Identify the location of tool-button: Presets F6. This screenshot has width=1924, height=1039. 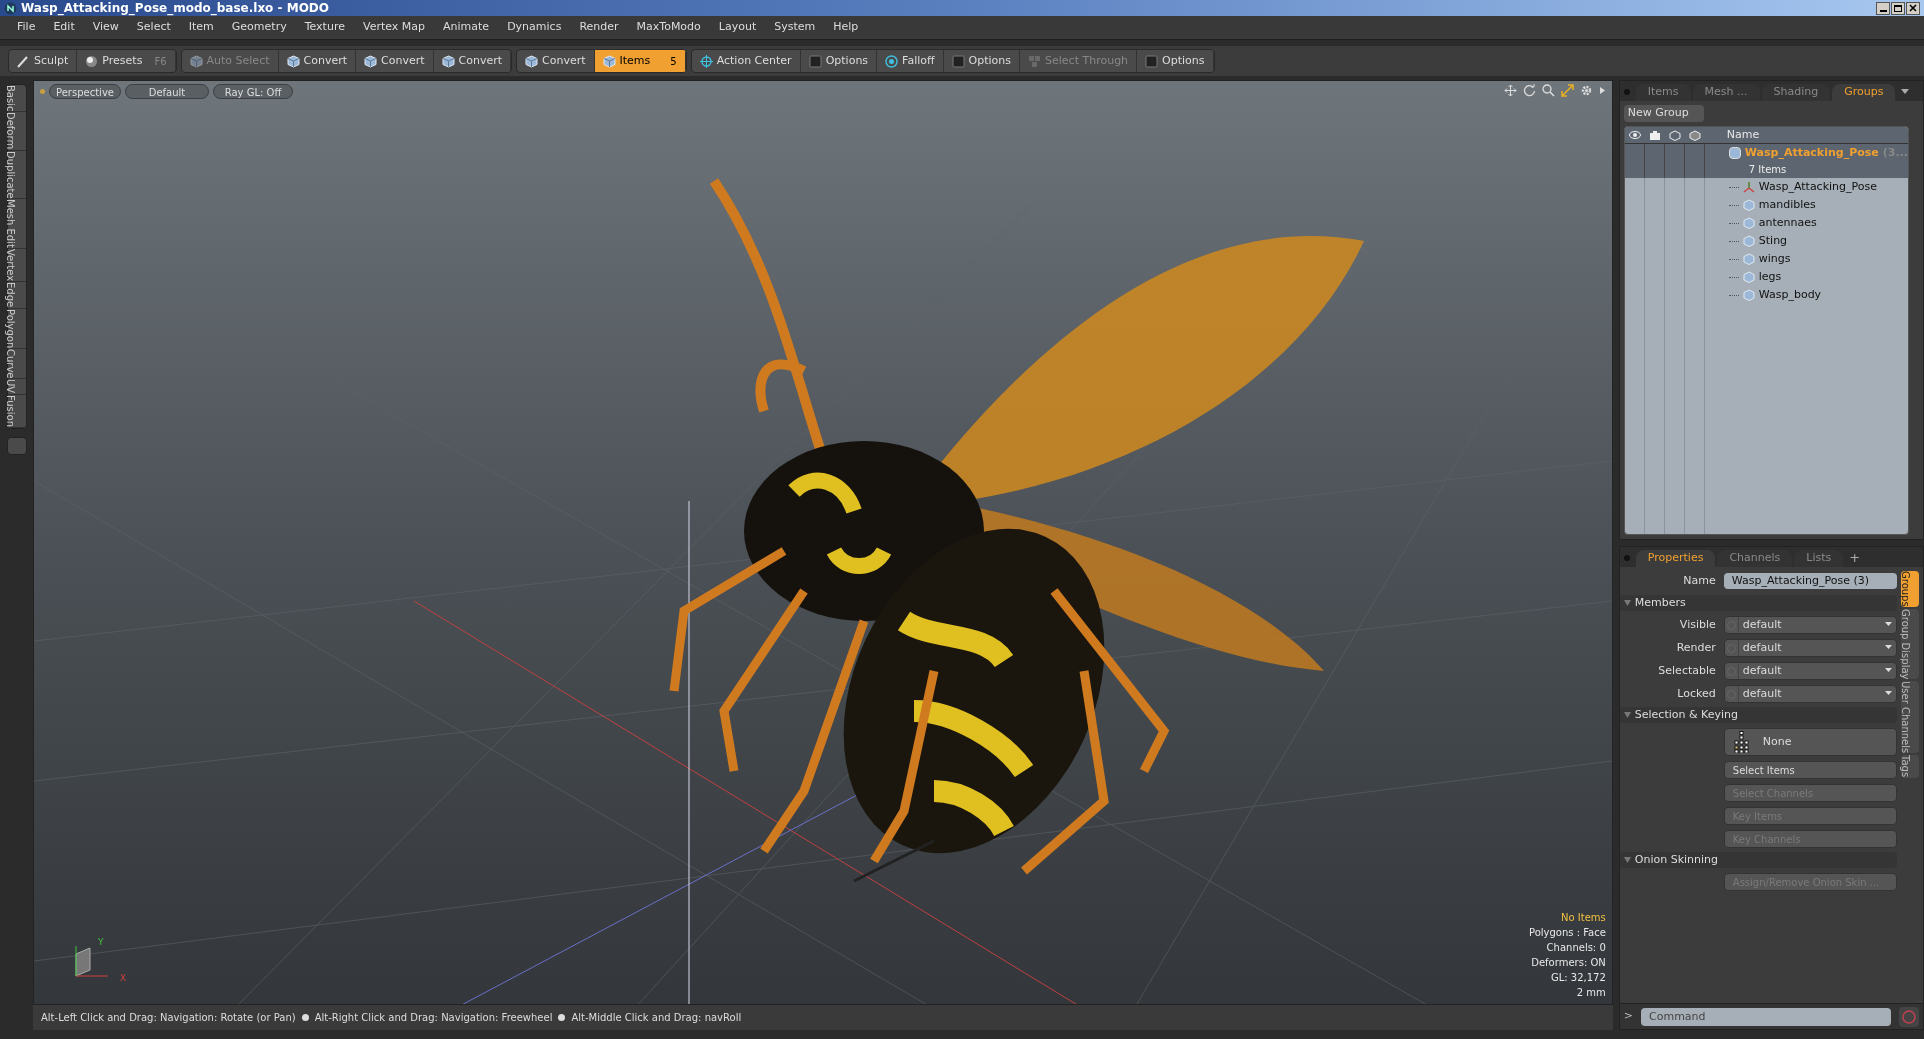
(126, 61).